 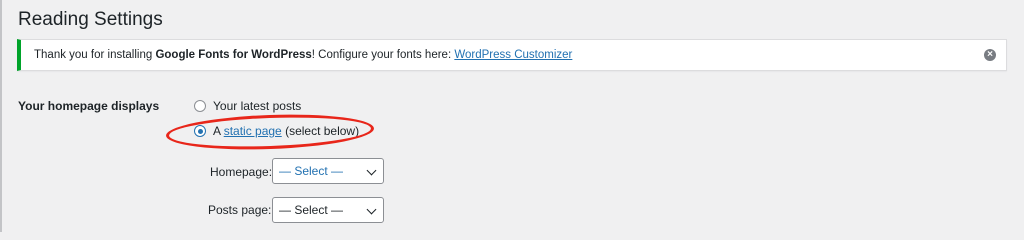 I want to click on dismiss-notice-icon: ×, so click(x=990, y=55).